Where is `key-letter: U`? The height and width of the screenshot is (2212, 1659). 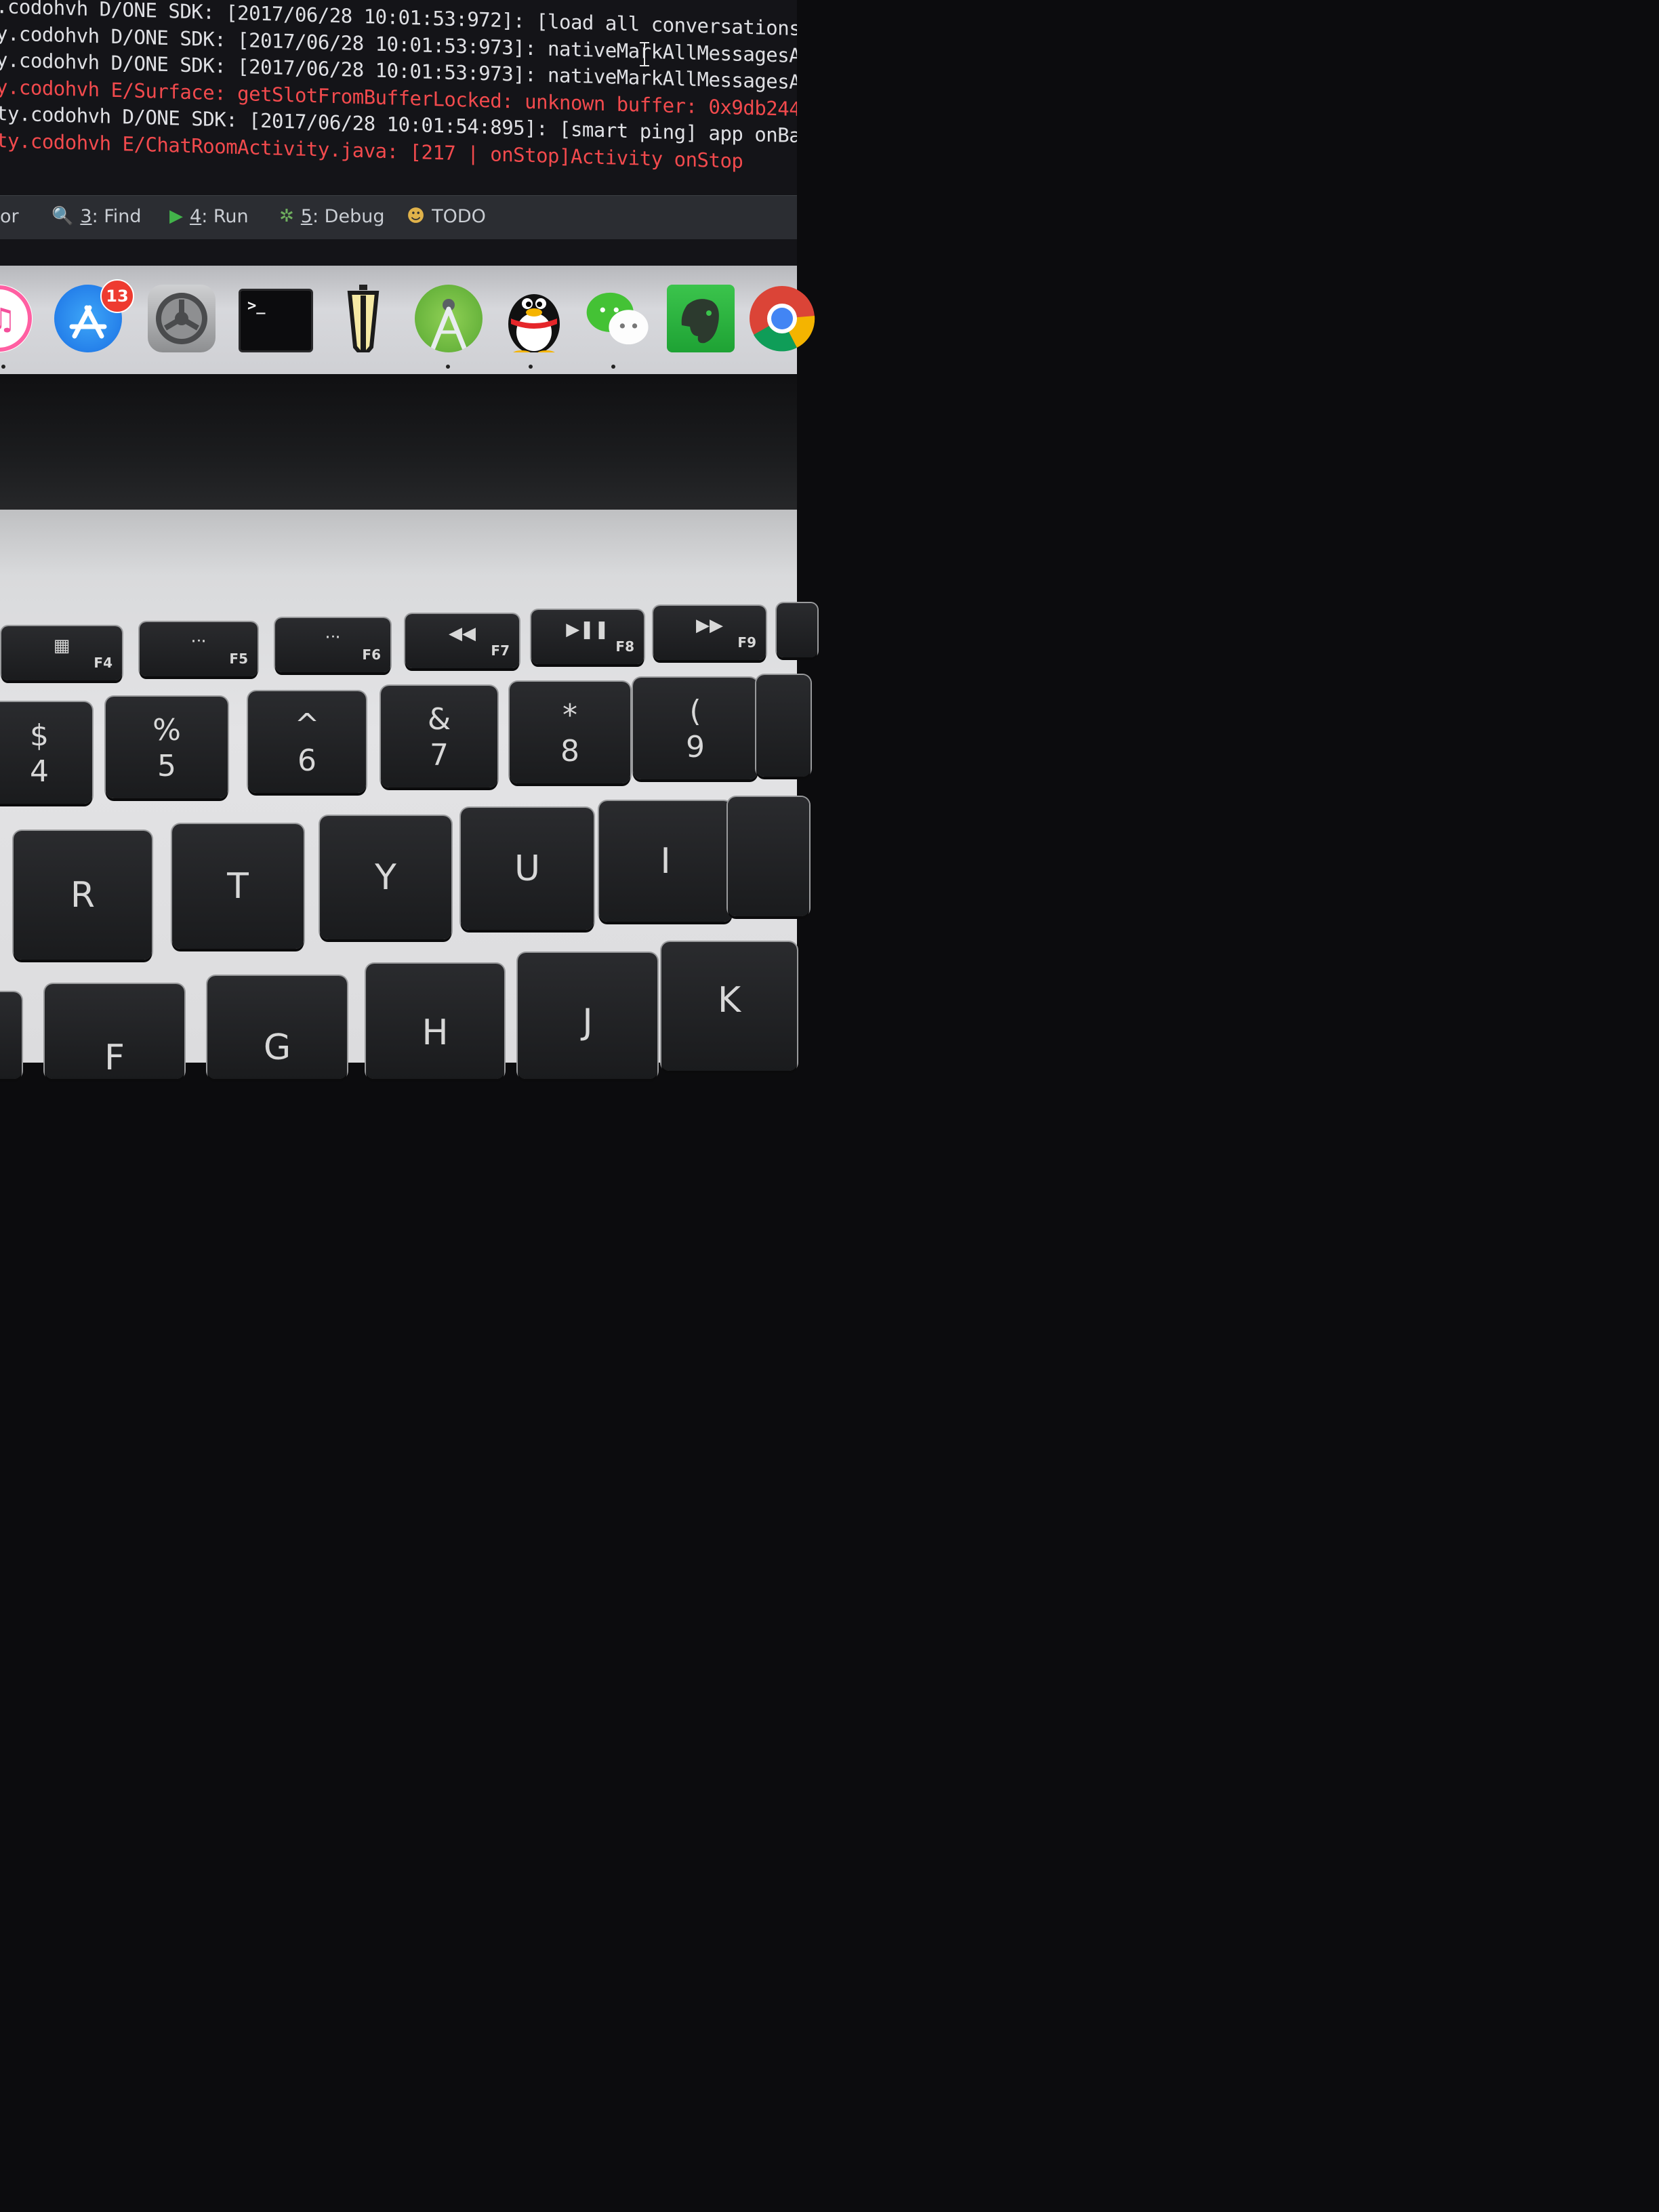
key-letter: U is located at coordinates (527, 868).